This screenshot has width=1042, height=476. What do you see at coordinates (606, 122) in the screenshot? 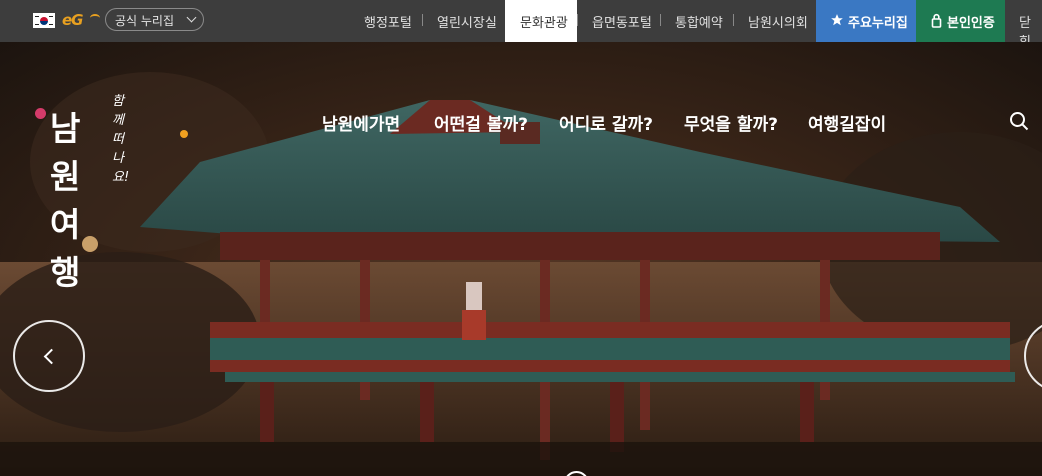
I see `nav-item-go: 어디로 갈까?` at bounding box center [606, 122].